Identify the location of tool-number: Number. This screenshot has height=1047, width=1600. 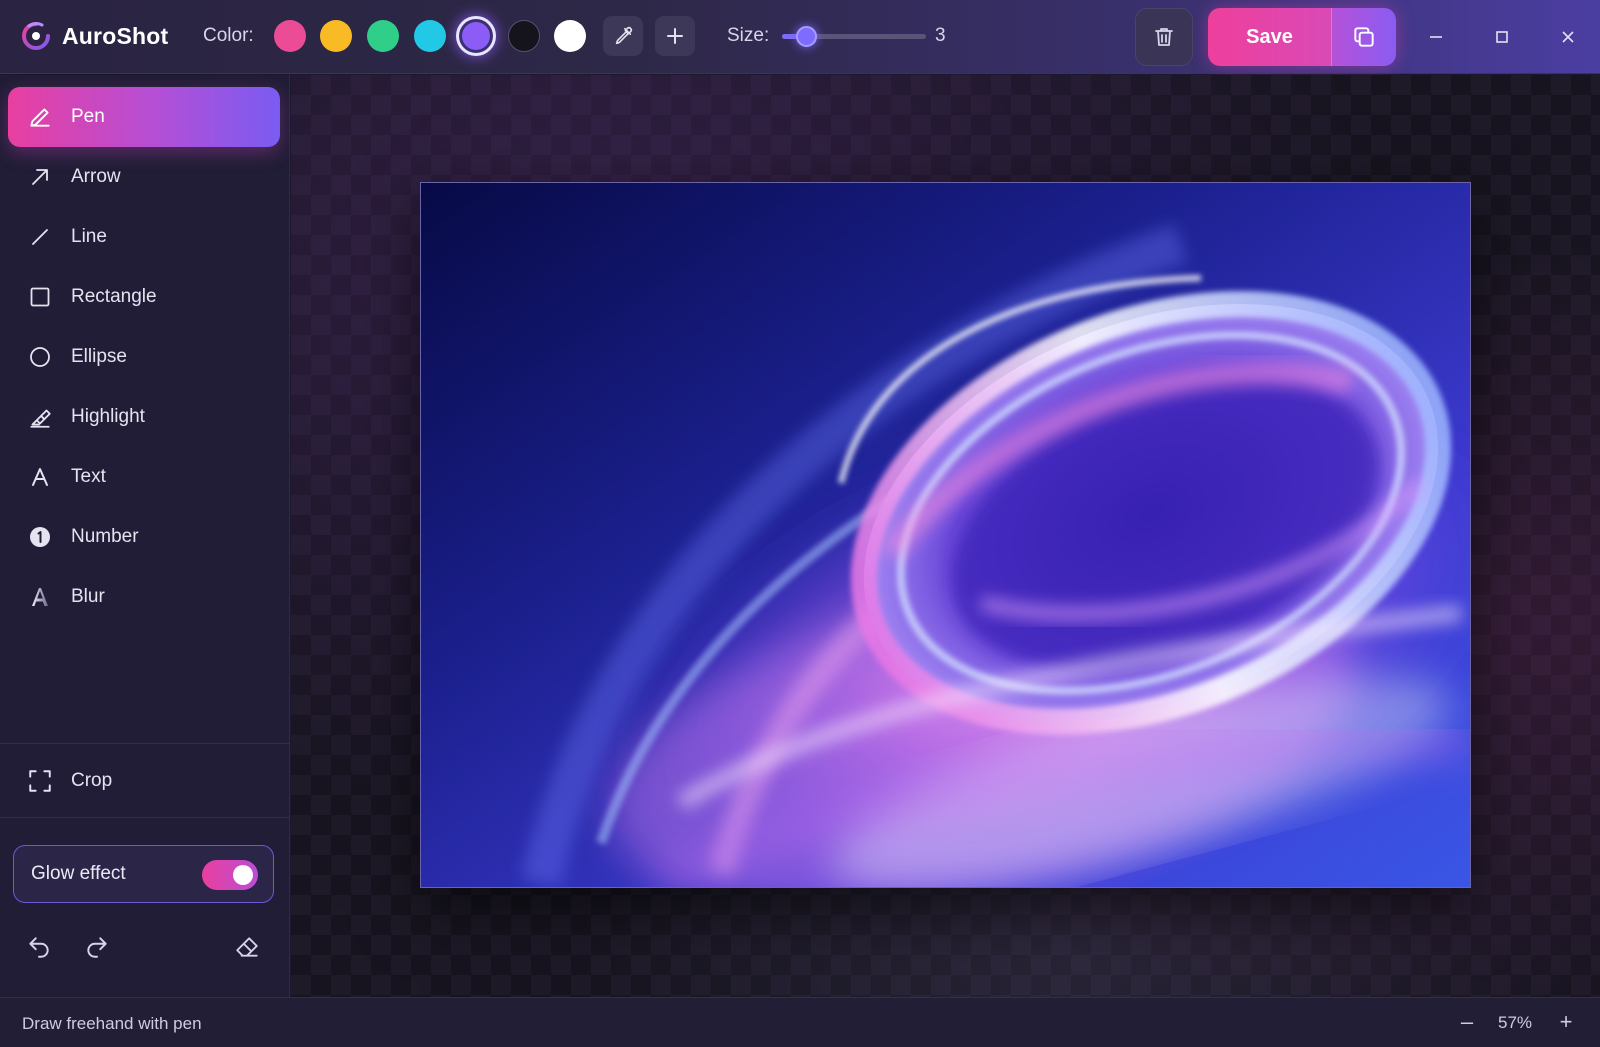
(144, 537).